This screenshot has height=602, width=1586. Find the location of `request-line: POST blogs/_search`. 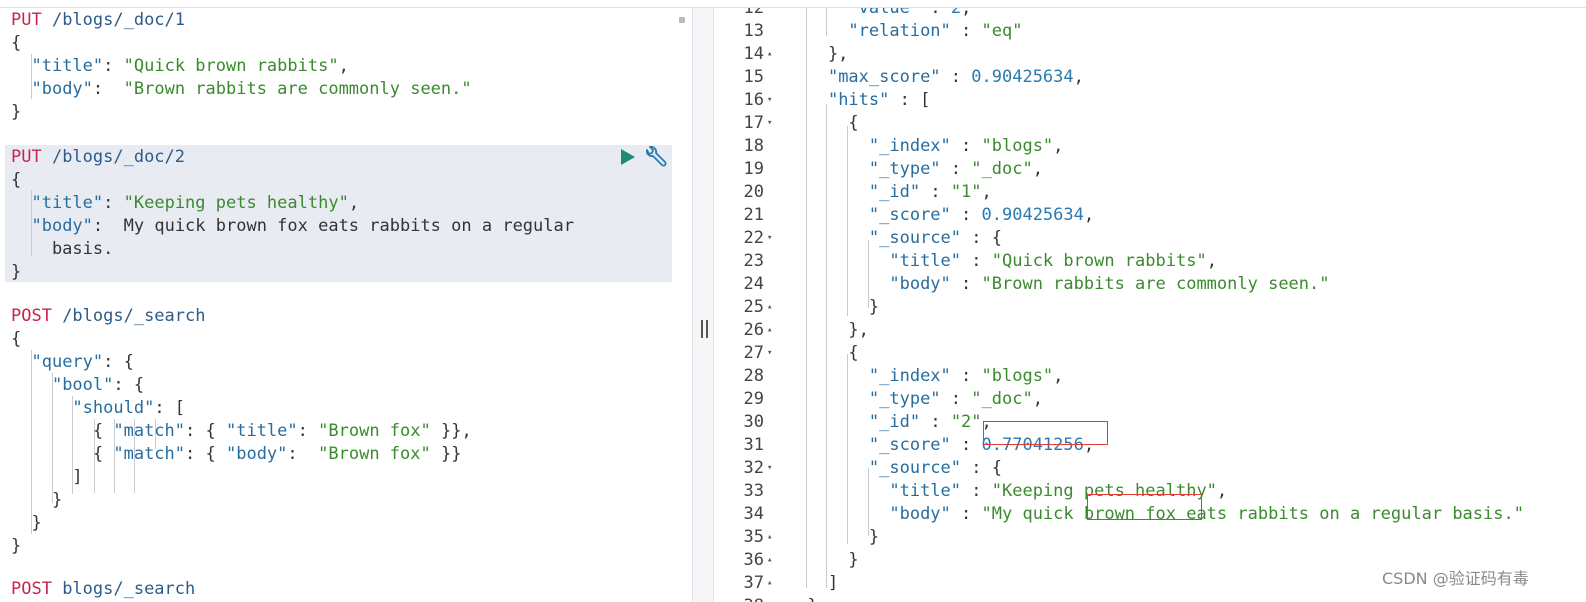

request-line: POST blogs/_search is located at coordinates (103, 589).